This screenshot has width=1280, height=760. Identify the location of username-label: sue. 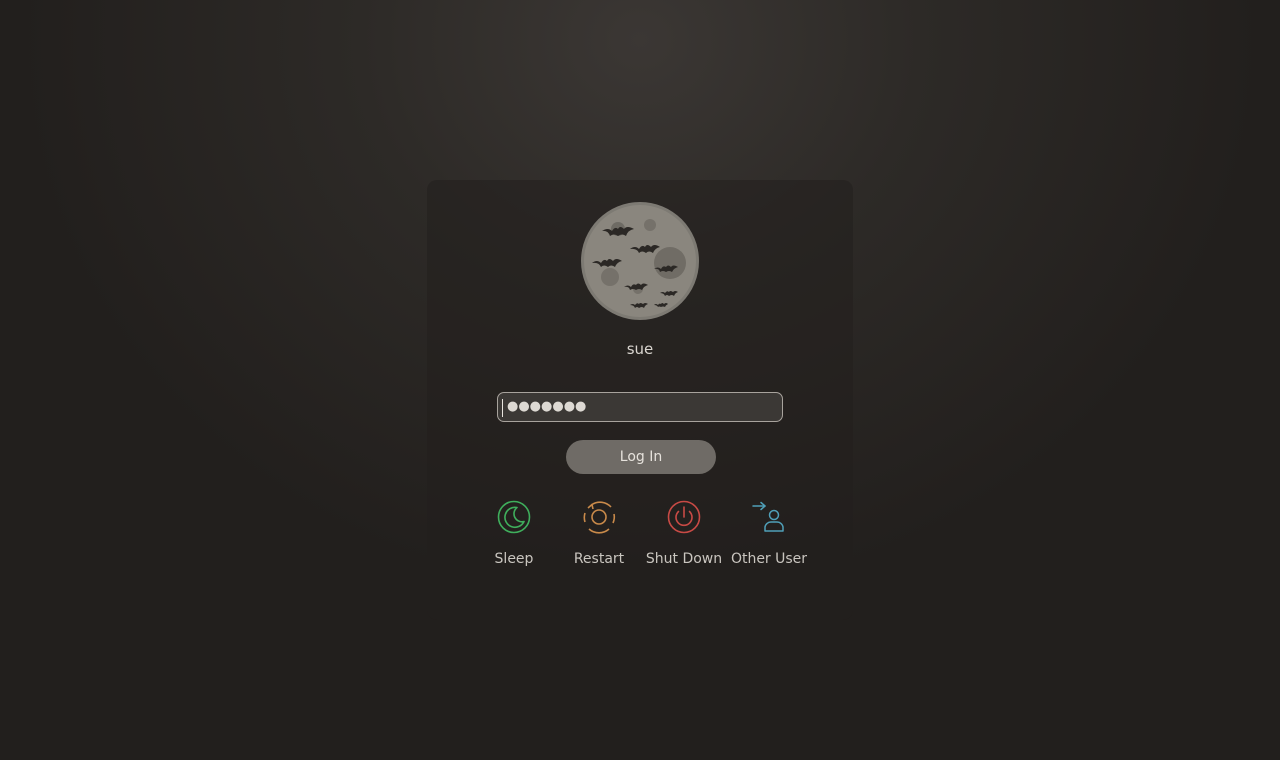
(640, 349).